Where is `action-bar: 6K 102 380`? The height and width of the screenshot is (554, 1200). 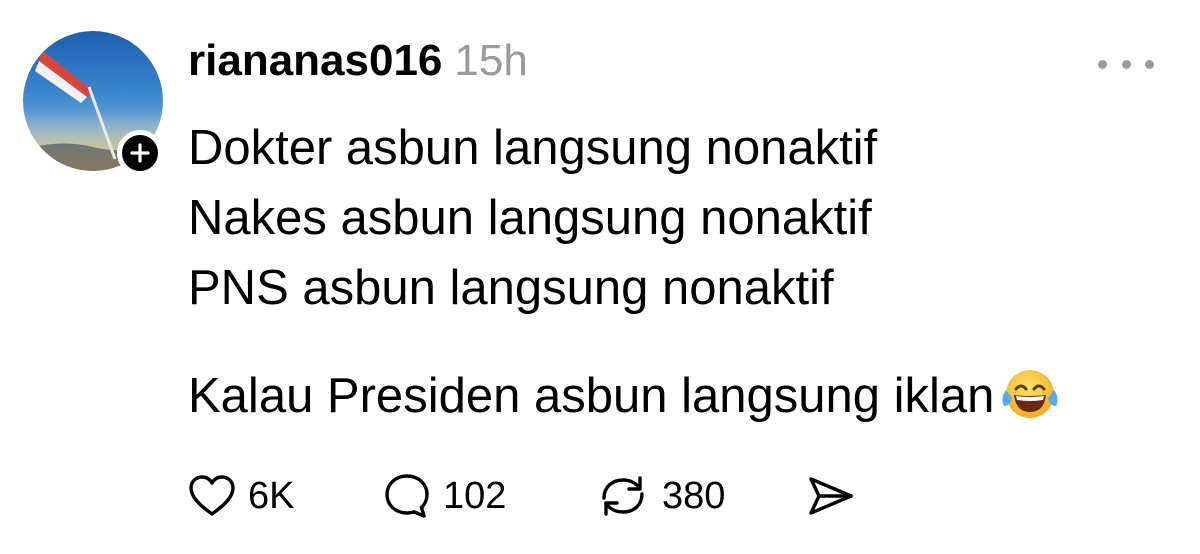
action-bar: 6K 102 380 is located at coordinates (522, 496).